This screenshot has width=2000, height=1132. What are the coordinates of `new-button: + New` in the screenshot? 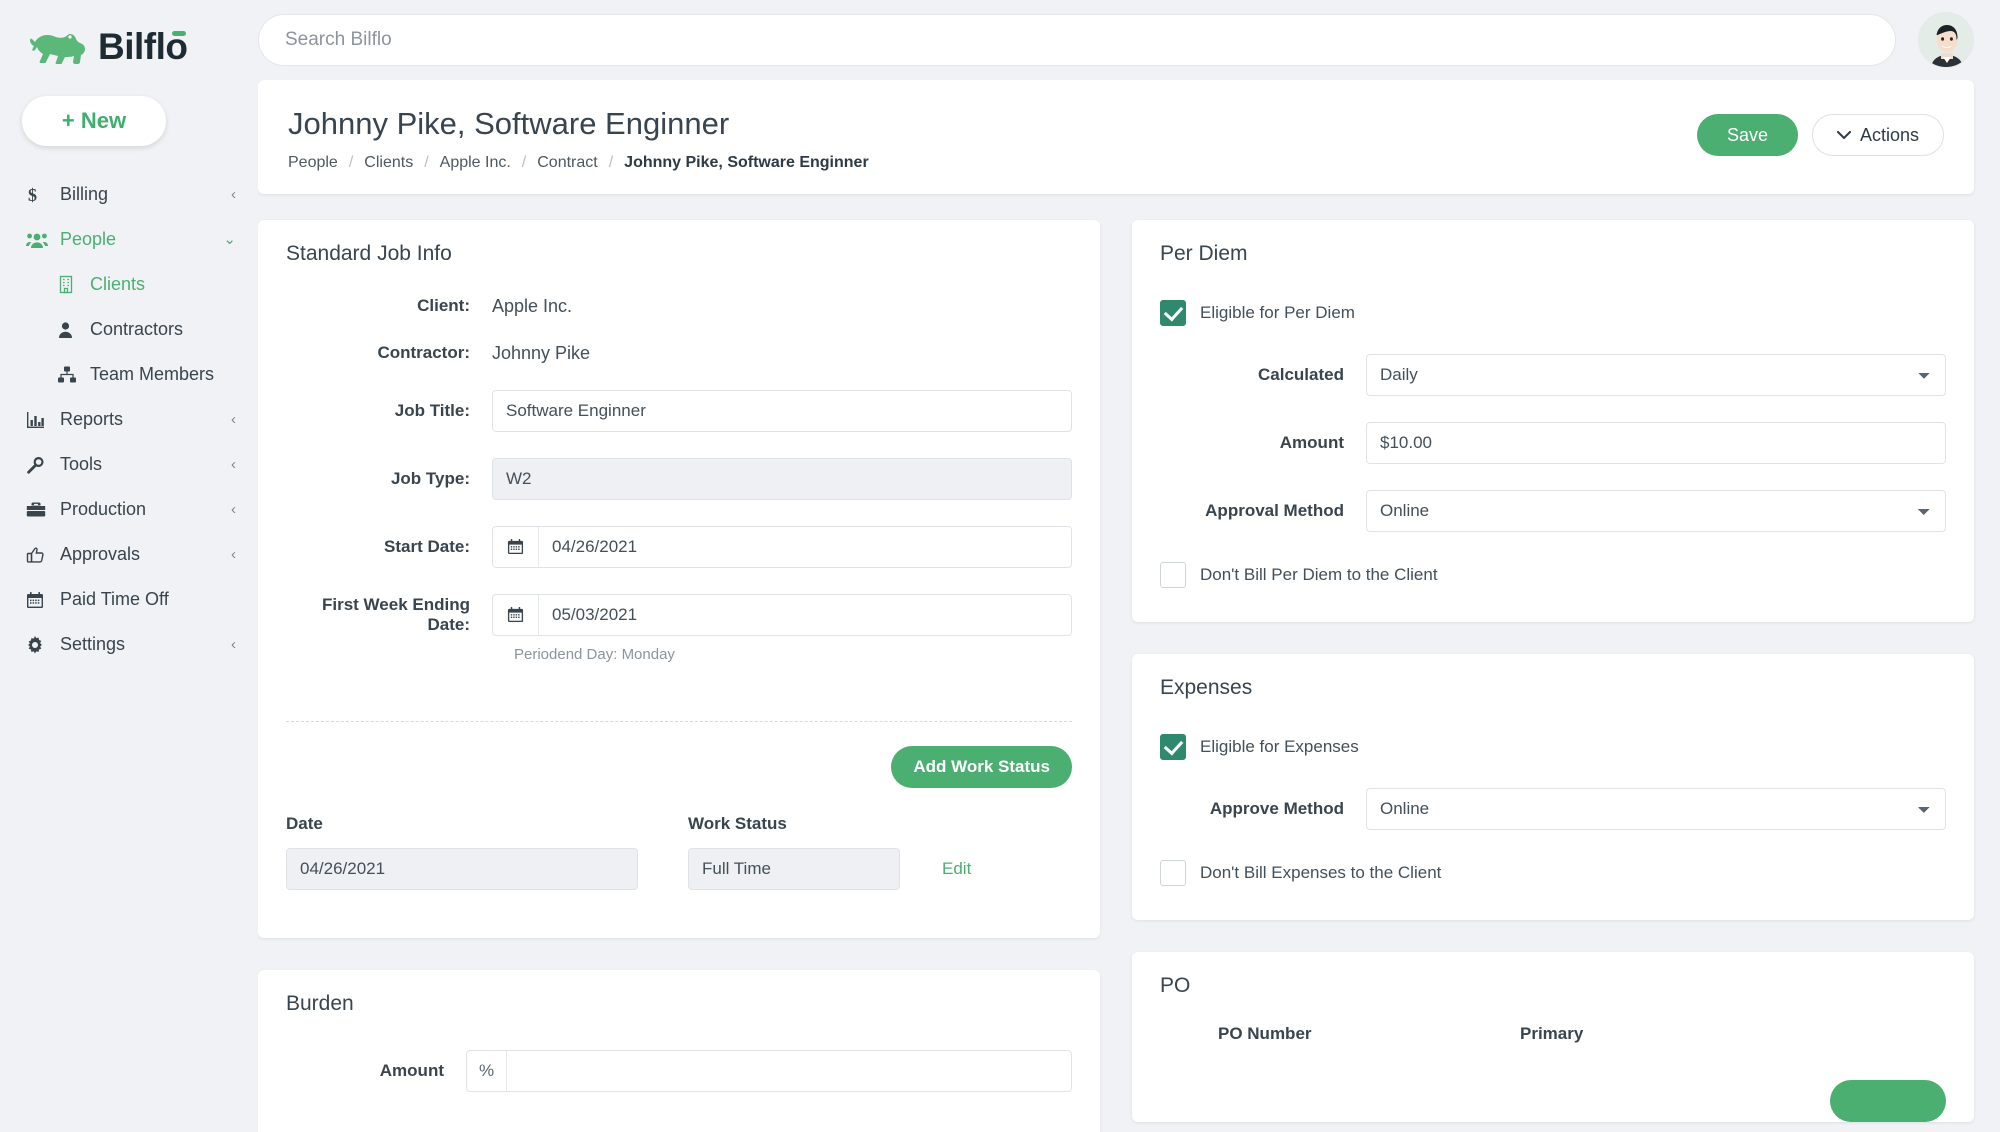 It's located at (94, 121).